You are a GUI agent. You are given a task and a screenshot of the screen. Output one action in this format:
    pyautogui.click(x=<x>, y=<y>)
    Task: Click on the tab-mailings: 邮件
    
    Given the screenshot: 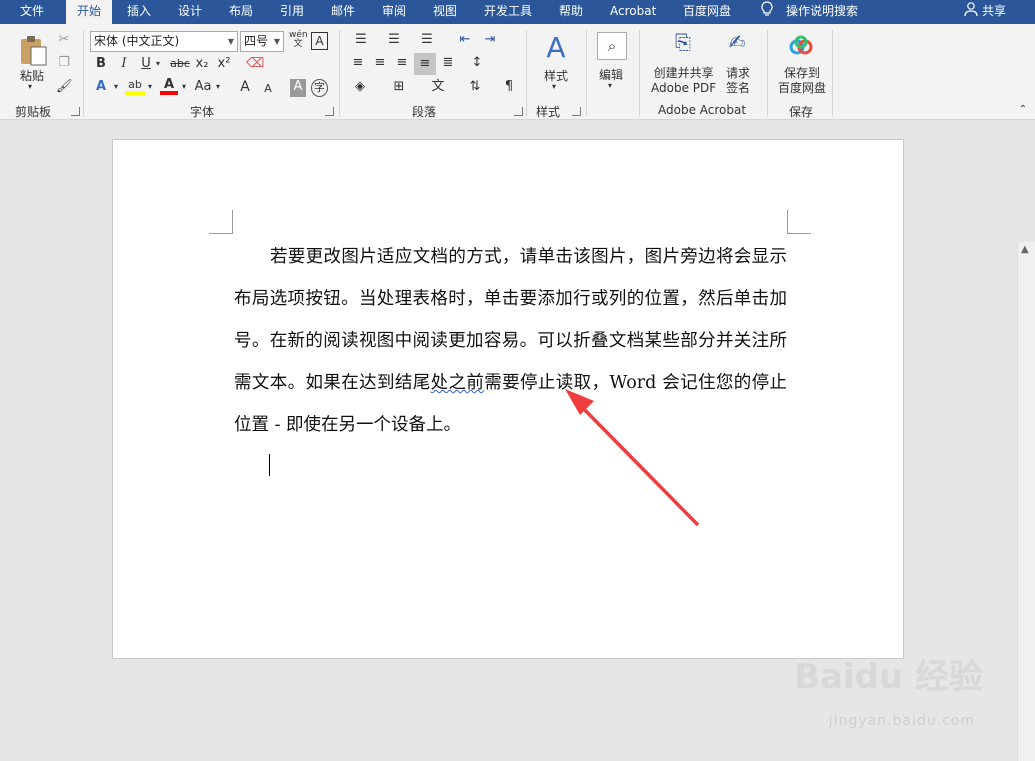 What is the action you would take?
    pyautogui.click(x=343, y=12)
    